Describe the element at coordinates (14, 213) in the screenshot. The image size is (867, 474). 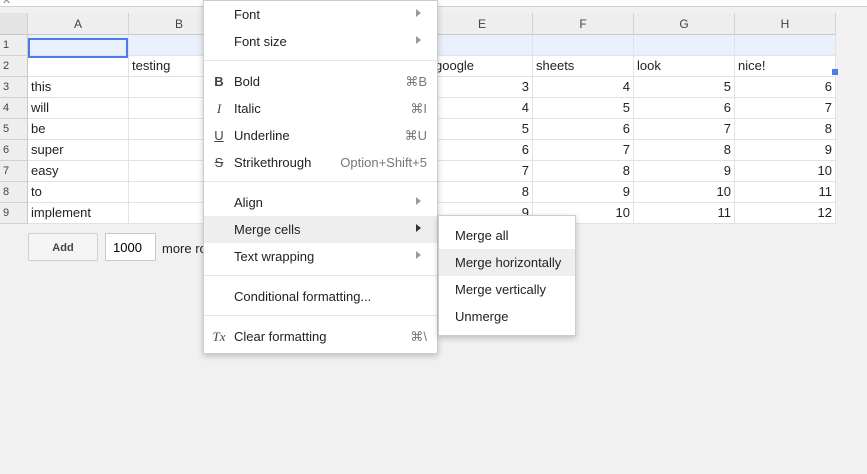
I see `row-header: 9` at that location.